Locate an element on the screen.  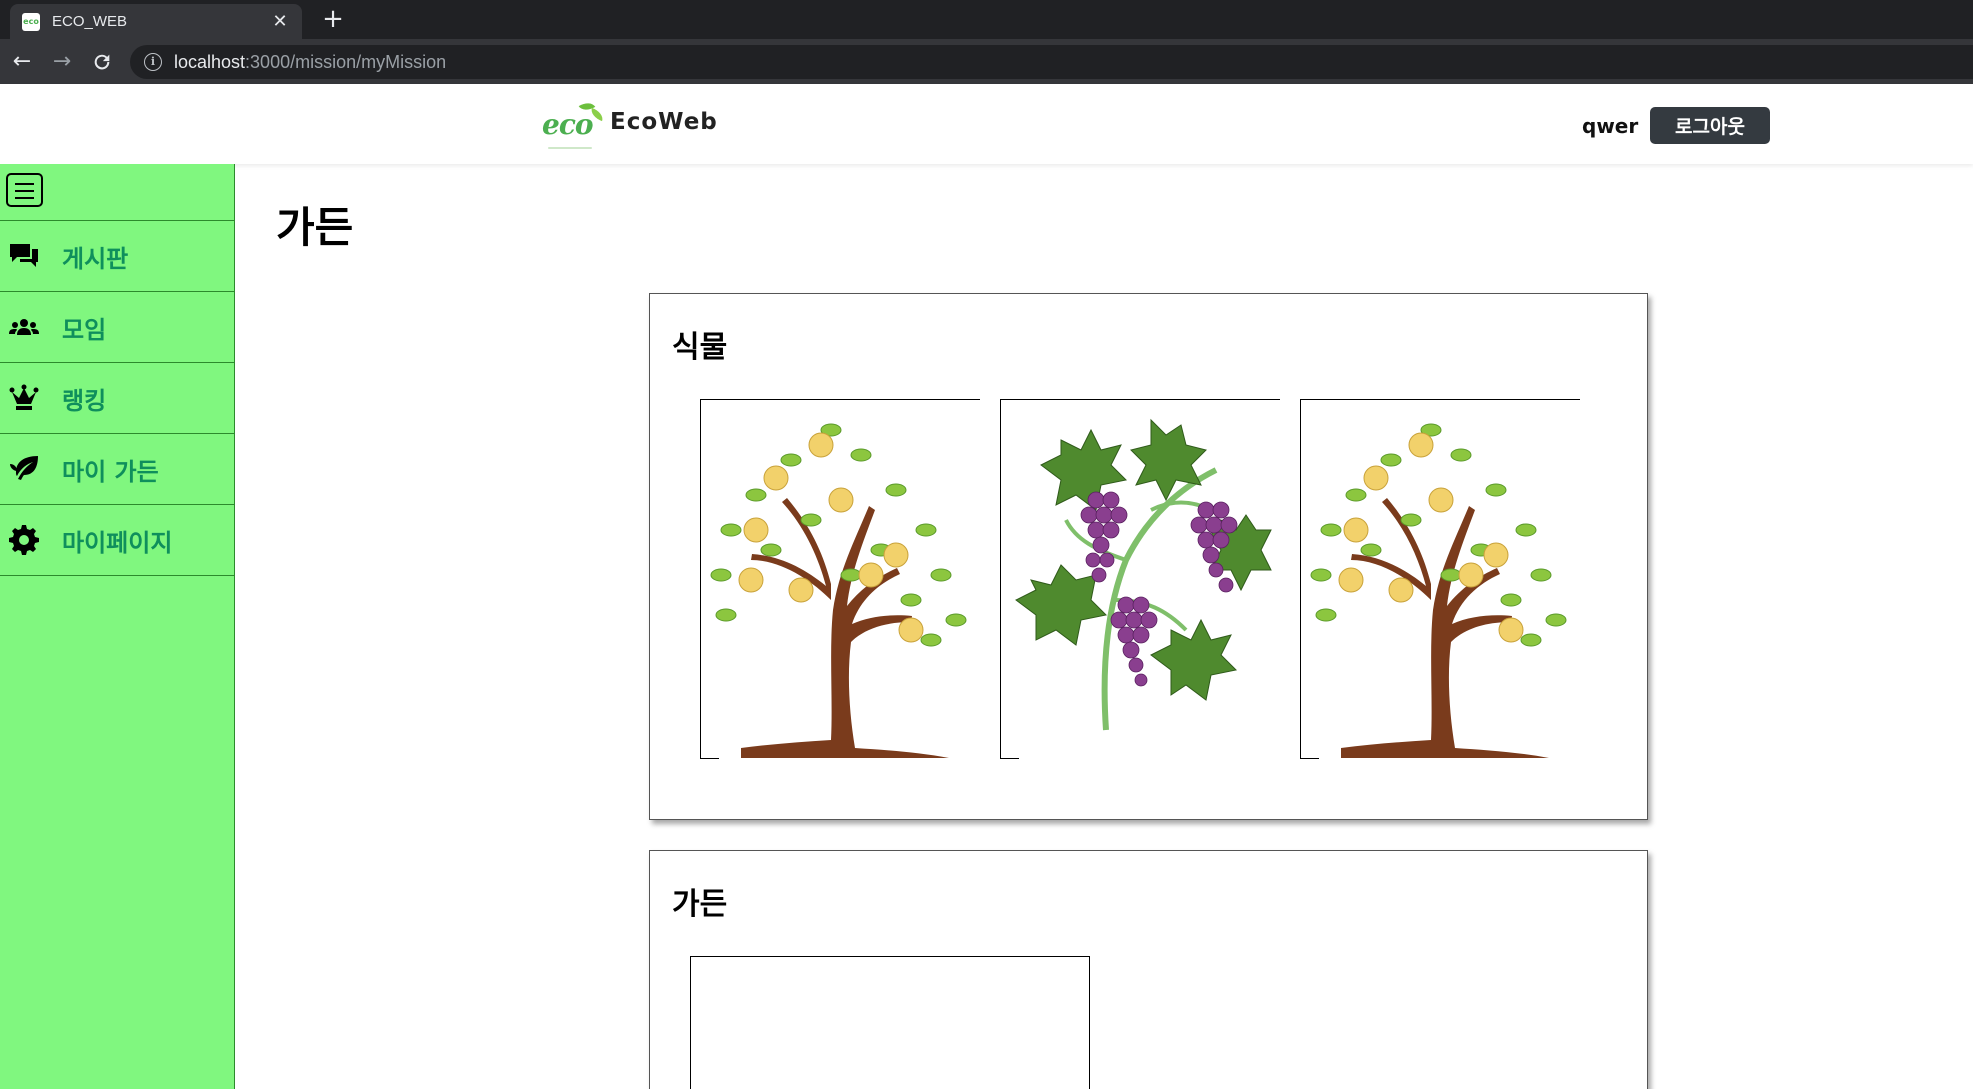
reload-icon is located at coordinates (102, 62).